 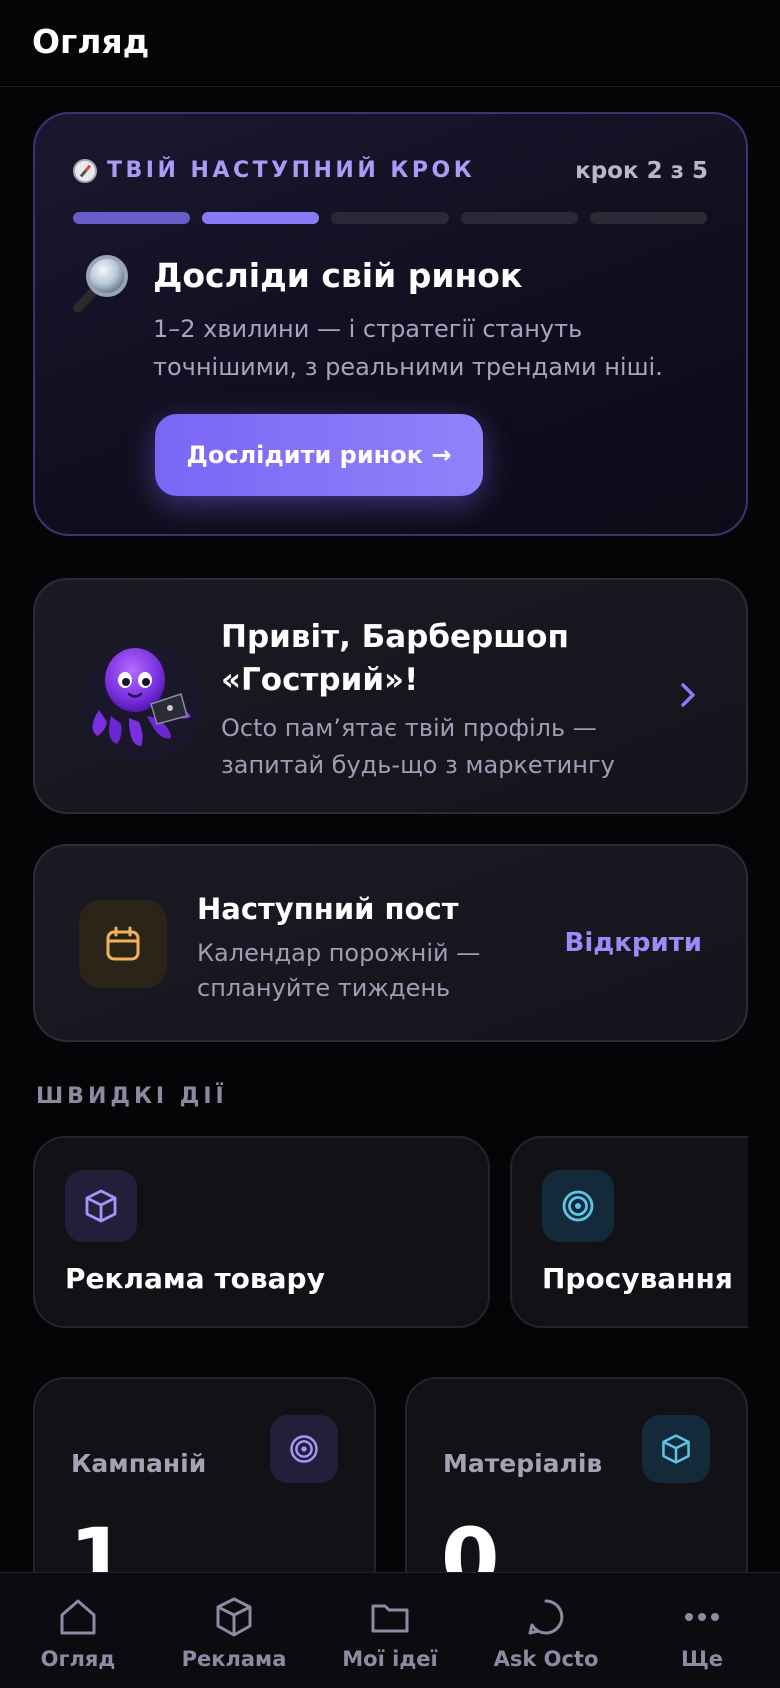 What do you see at coordinates (634, 943) in the screenshot?
I see `open-calendar-link: Відкрити` at bounding box center [634, 943].